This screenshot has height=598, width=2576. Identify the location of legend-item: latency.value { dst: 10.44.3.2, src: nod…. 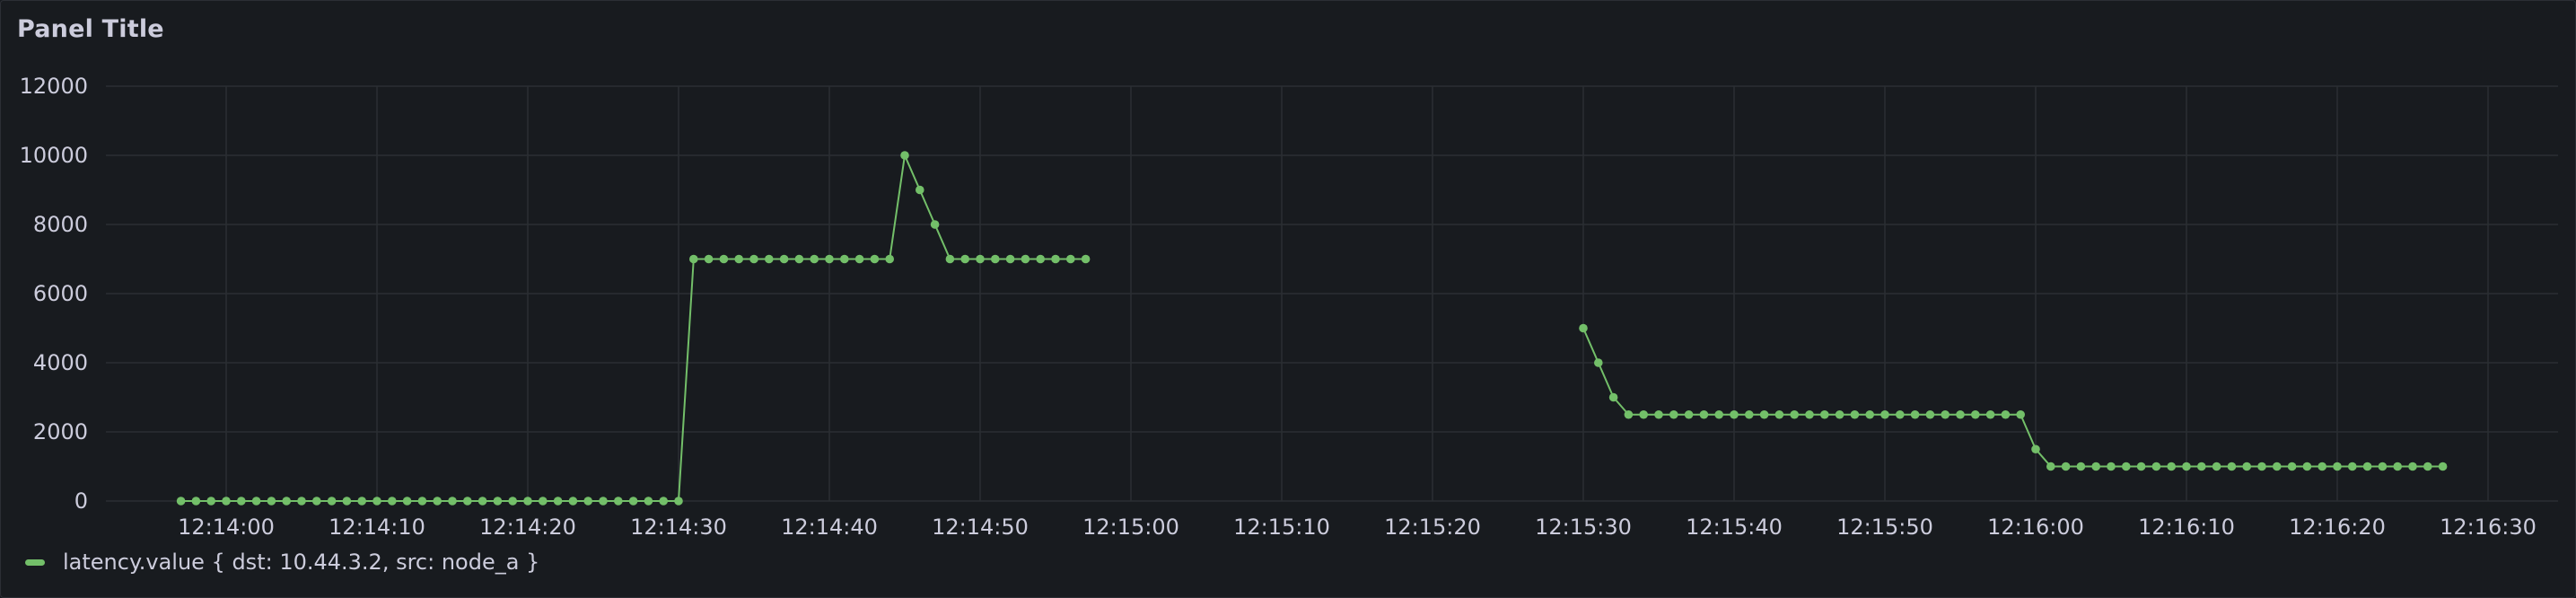
(282, 562).